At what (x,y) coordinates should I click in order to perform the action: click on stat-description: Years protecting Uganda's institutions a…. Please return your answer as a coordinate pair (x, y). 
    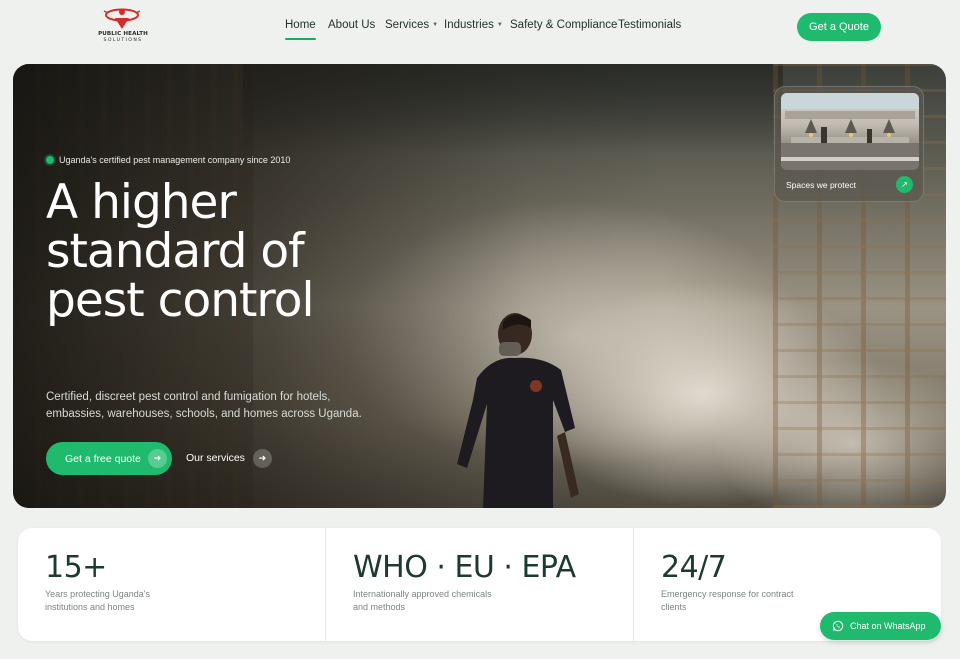
    Looking at the image, I should click on (97, 600).